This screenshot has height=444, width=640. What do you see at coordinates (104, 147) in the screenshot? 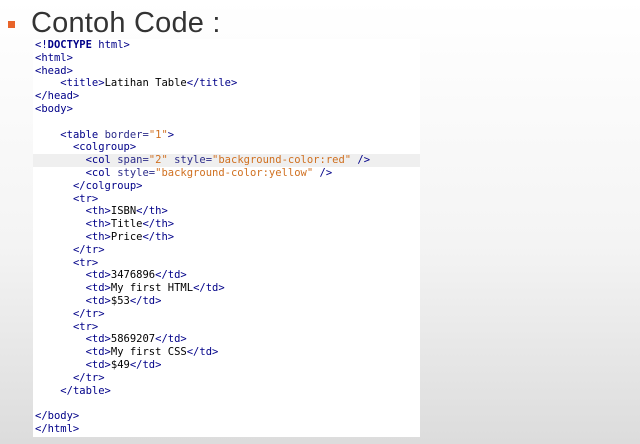
I see `code-line: <colgroup>` at bounding box center [104, 147].